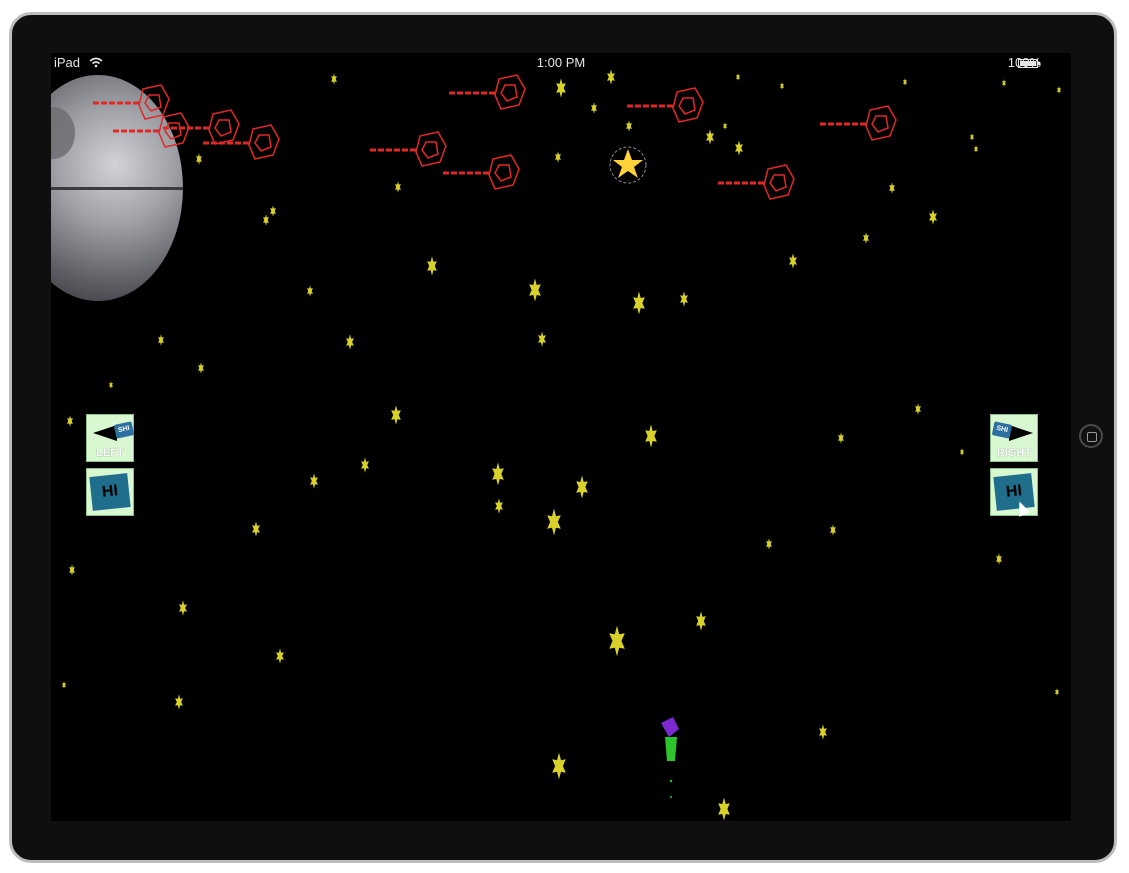 The height and width of the screenshot is (873, 1129). What do you see at coordinates (1014, 438) in the screenshot?
I see `move-right-button: SHI RIGHT` at bounding box center [1014, 438].